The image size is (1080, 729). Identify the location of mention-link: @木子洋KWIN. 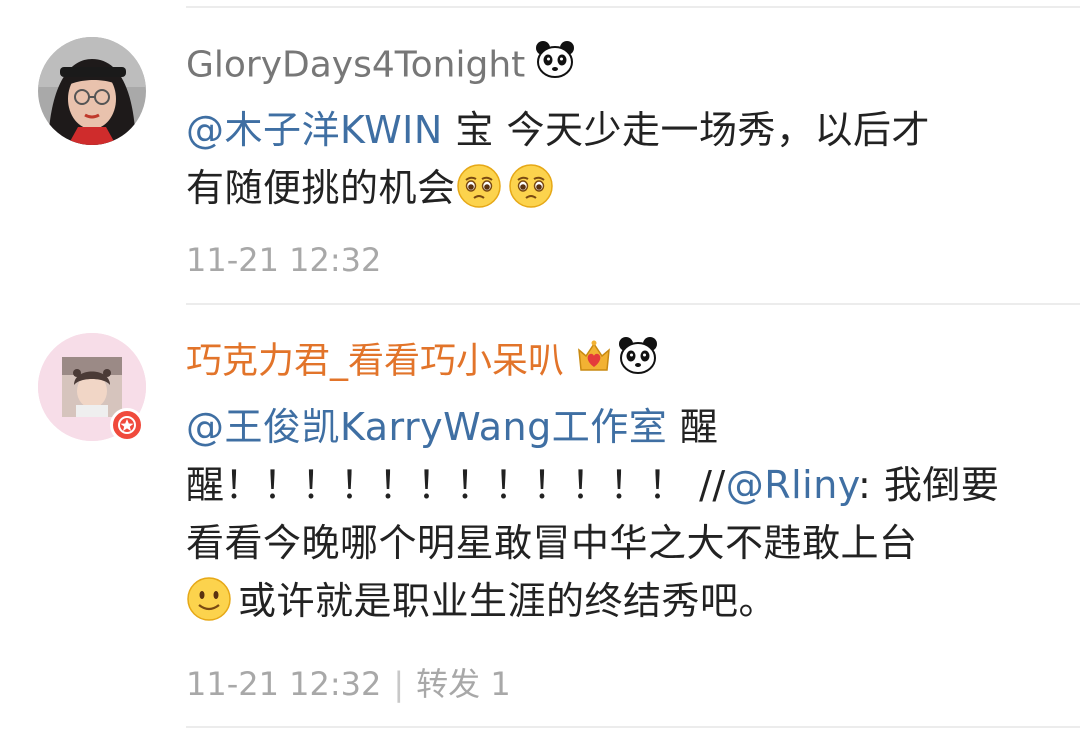
(314, 130).